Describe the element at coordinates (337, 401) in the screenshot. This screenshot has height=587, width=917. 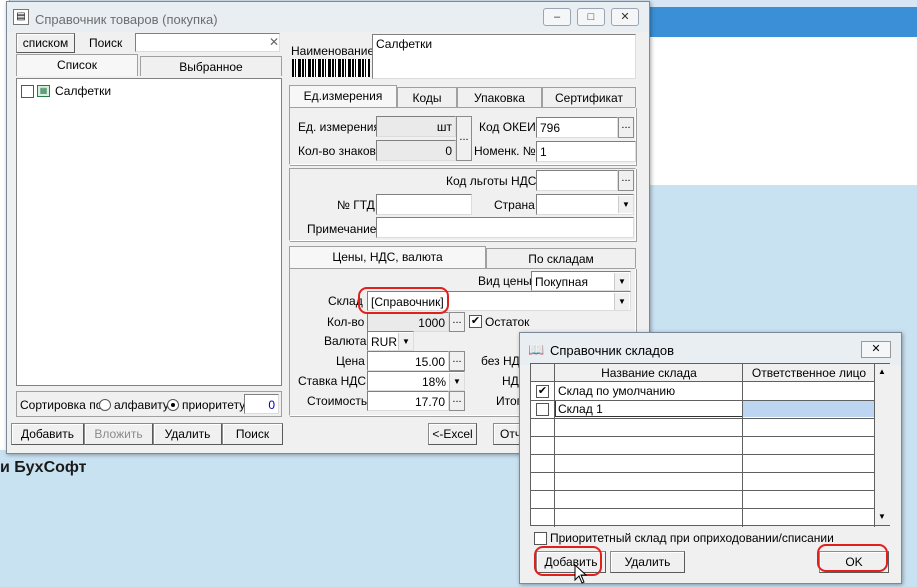
I see `cost-label: Стоимость` at that location.